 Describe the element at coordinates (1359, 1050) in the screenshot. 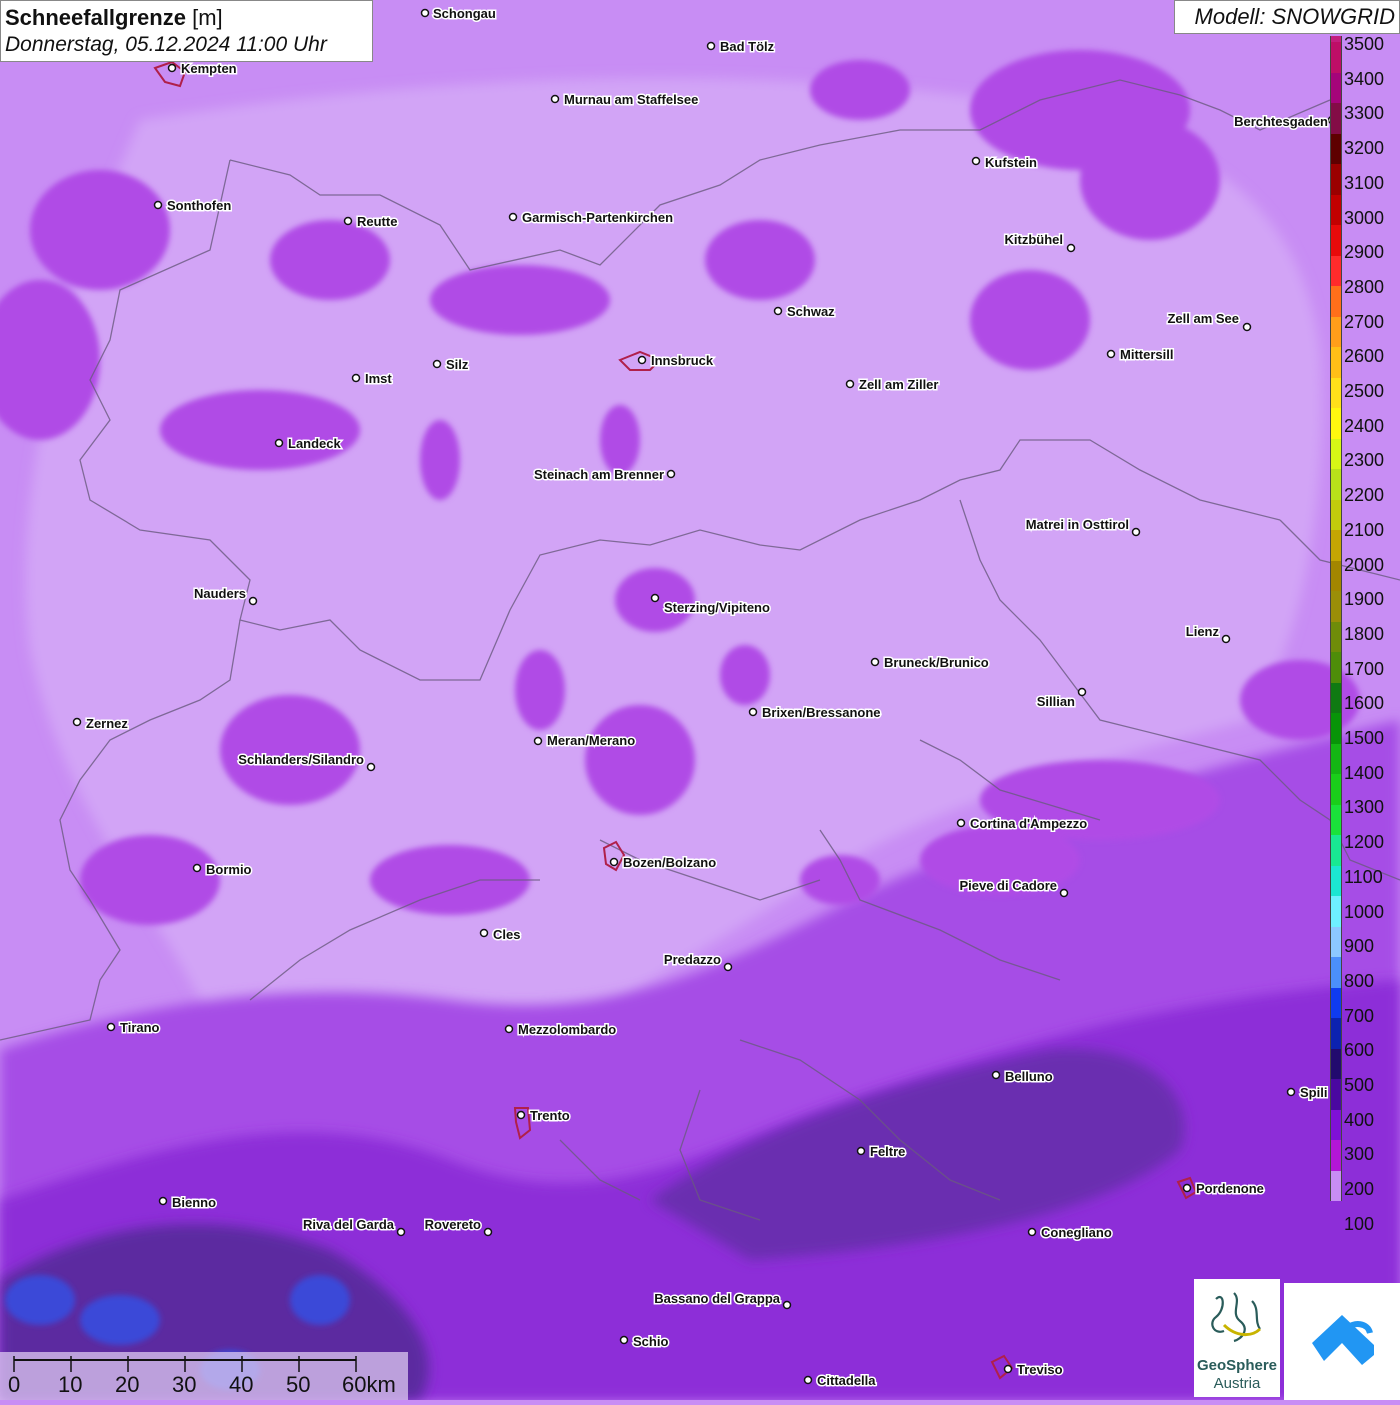

I see `legend-label: 600` at that location.